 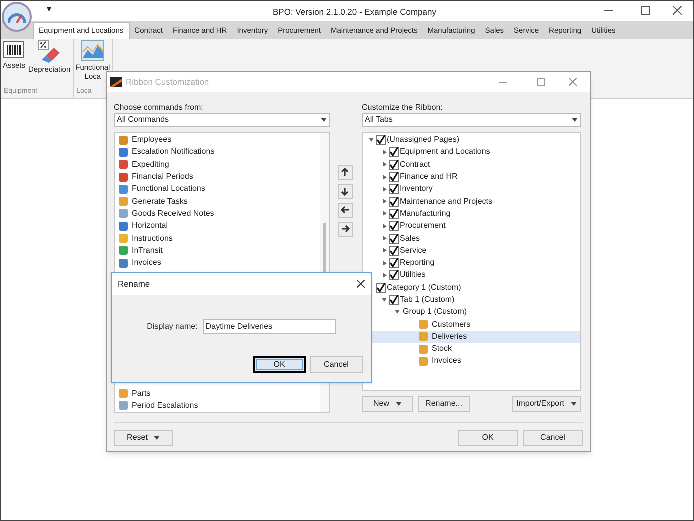 I want to click on panel-label: Customize the Ribbon:, so click(x=403, y=107).